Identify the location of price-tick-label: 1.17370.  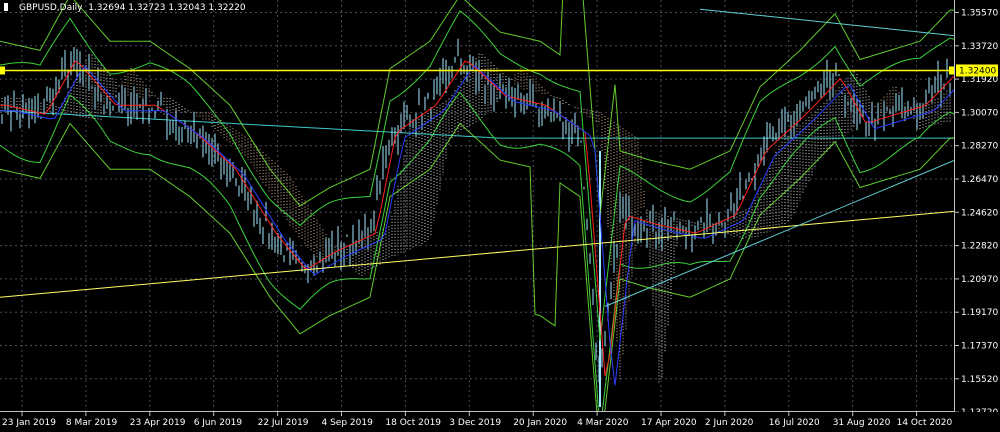
(979, 347).